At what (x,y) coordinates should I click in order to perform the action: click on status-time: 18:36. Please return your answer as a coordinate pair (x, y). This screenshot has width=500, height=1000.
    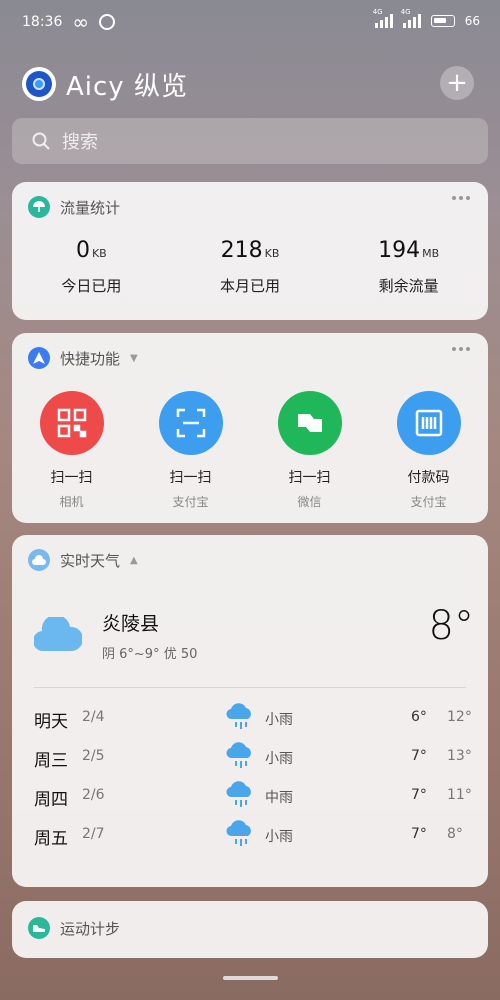
    Looking at the image, I should click on (42, 22).